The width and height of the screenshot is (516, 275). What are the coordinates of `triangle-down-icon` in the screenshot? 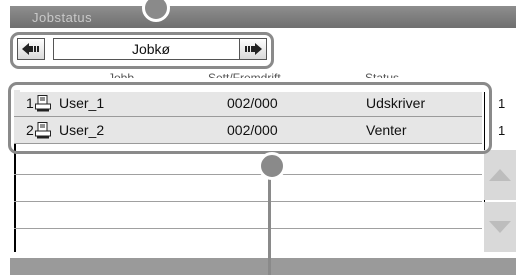 It's located at (500, 227).